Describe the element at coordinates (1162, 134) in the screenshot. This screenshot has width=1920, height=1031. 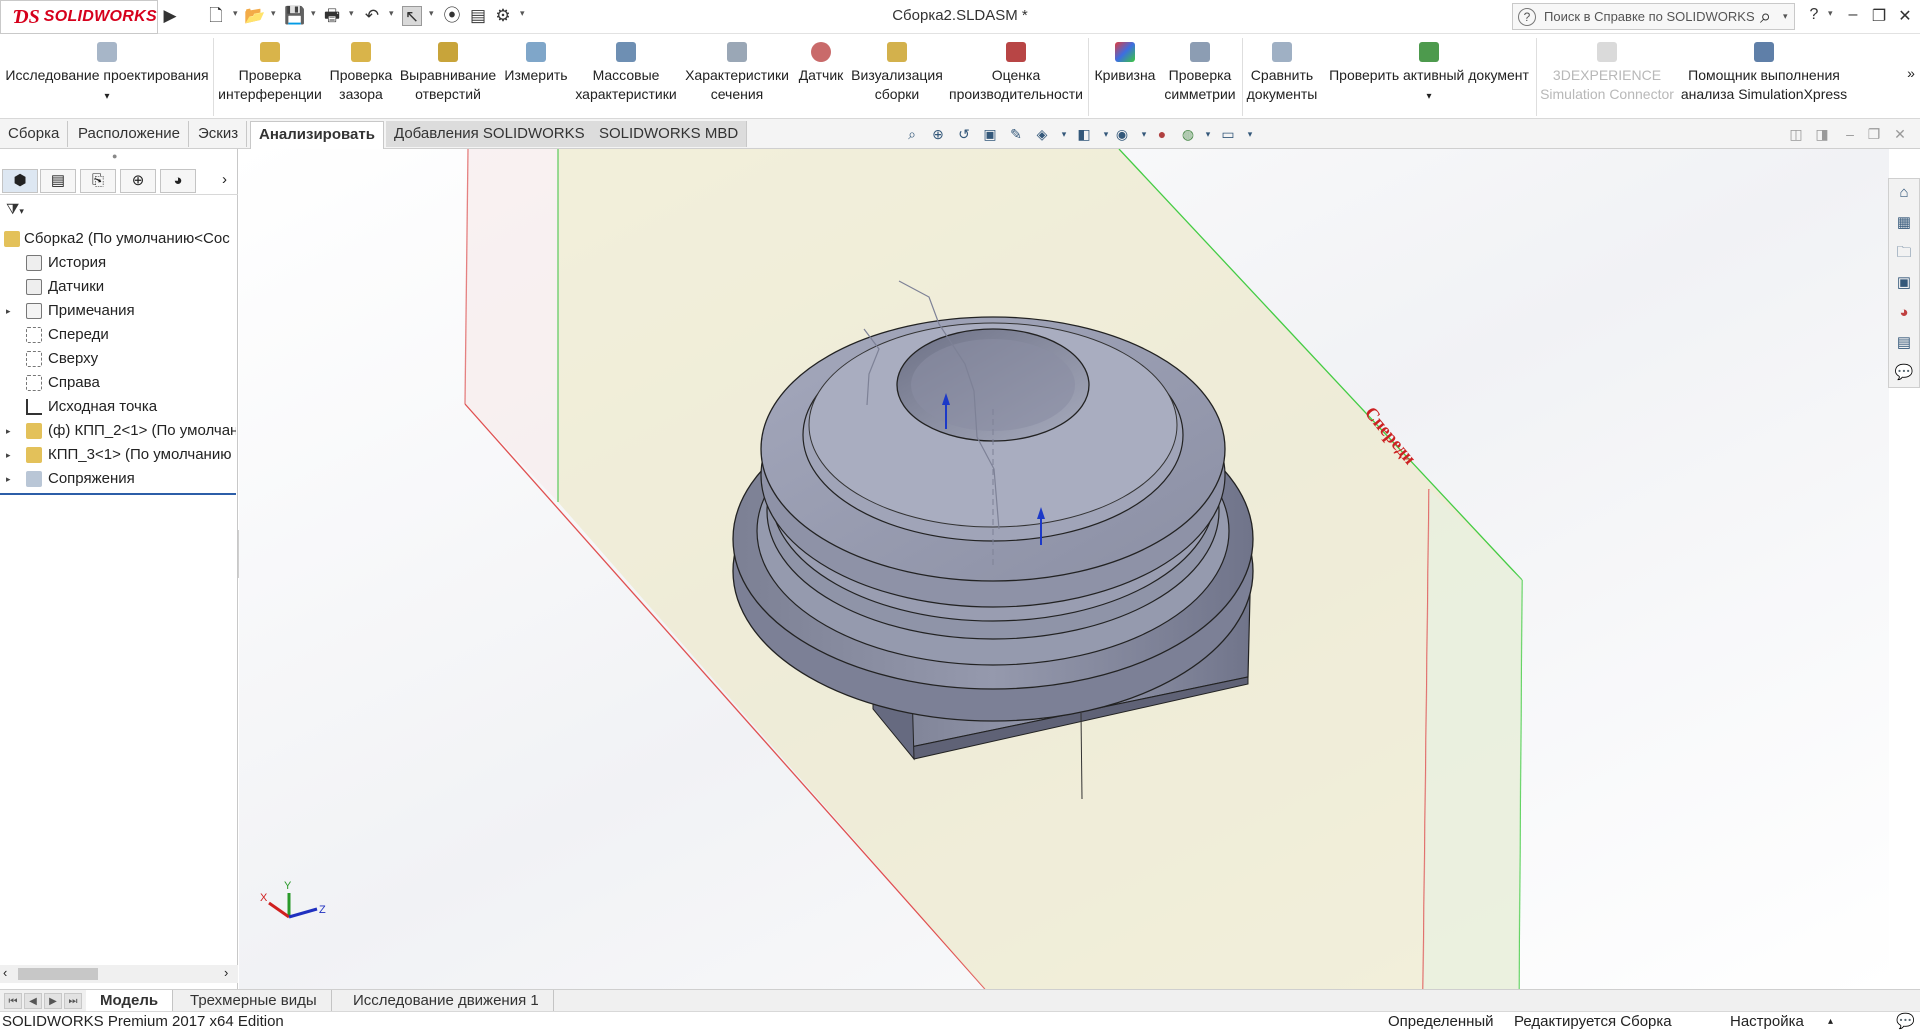
I see `edit-appearance-icon: ●` at that location.